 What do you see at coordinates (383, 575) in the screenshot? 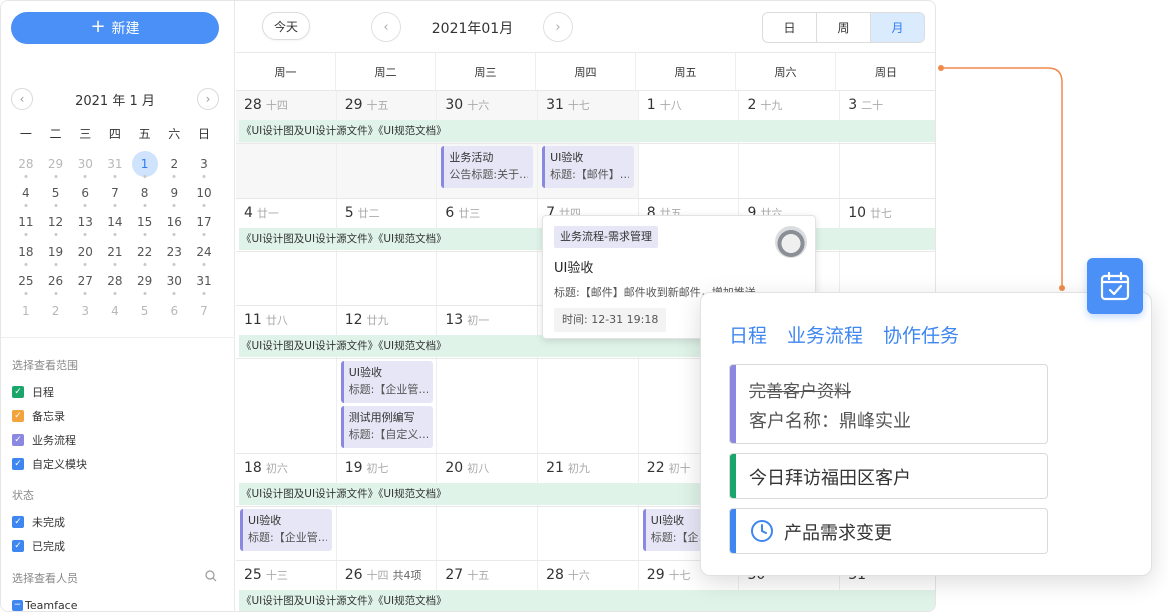
I see `day-number: 26 十四 共4项` at bounding box center [383, 575].